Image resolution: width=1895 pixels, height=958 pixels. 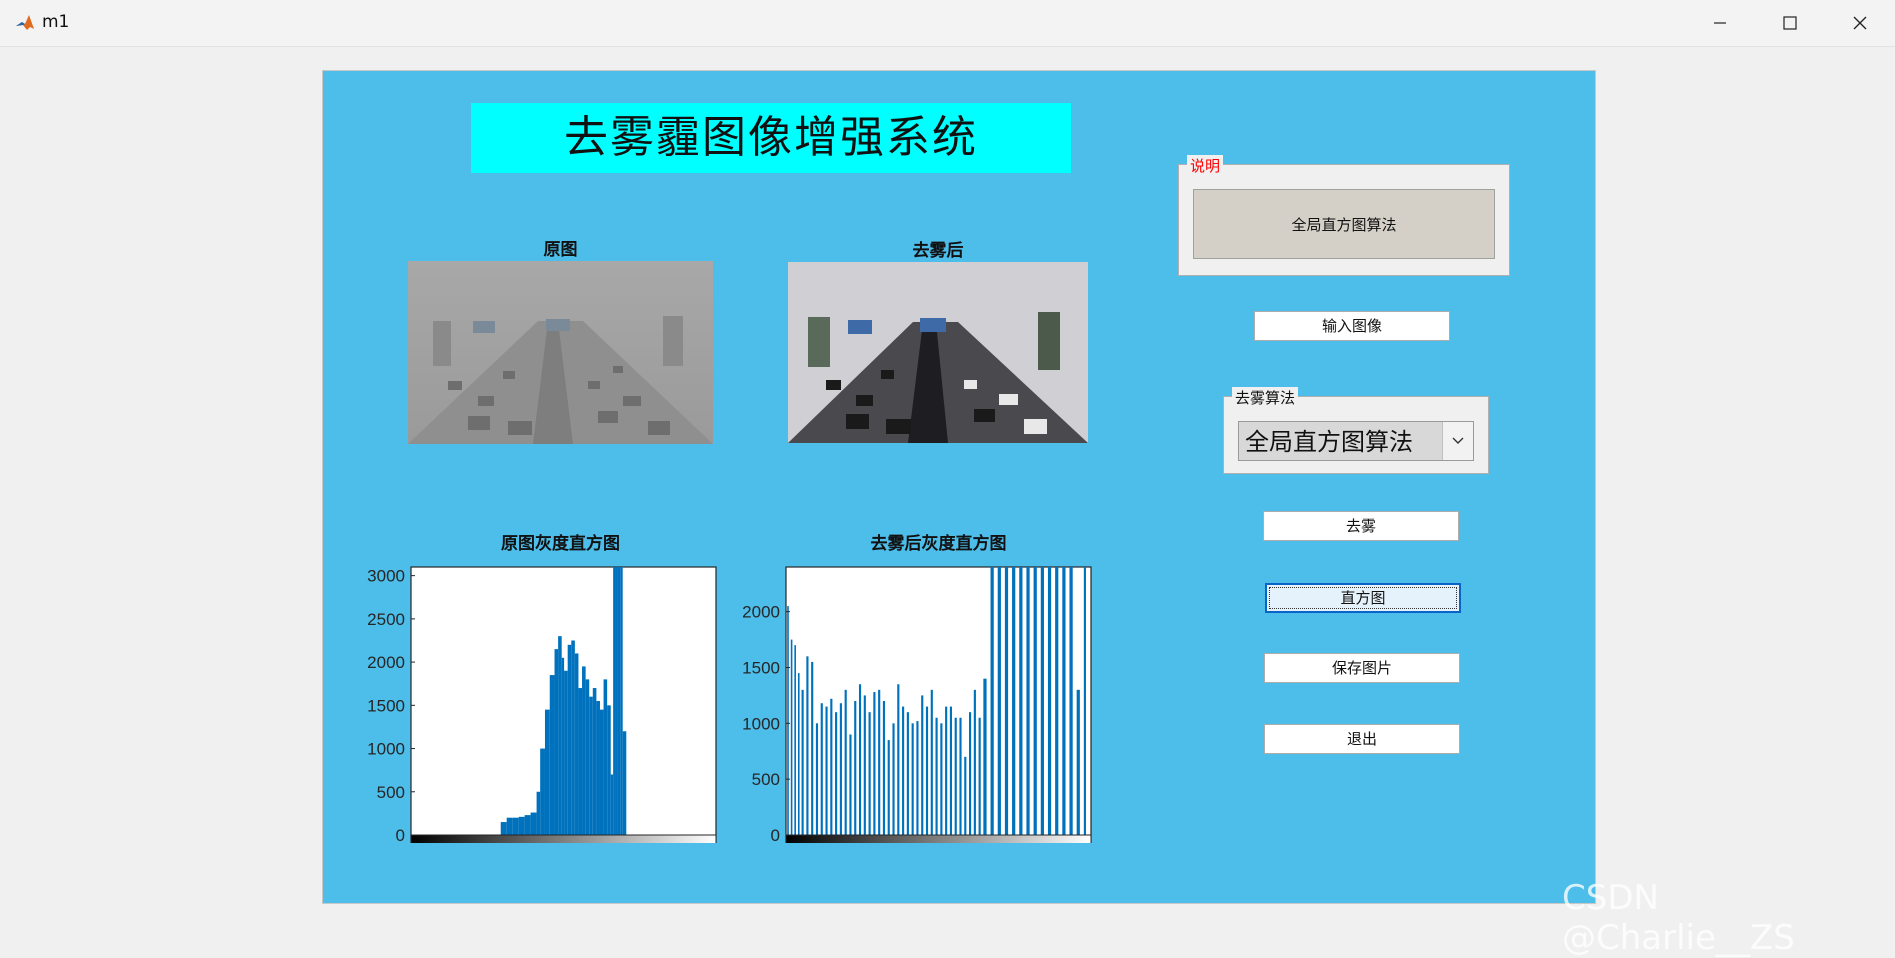 I want to click on histogram-button: 直方图, so click(x=1363, y=598).